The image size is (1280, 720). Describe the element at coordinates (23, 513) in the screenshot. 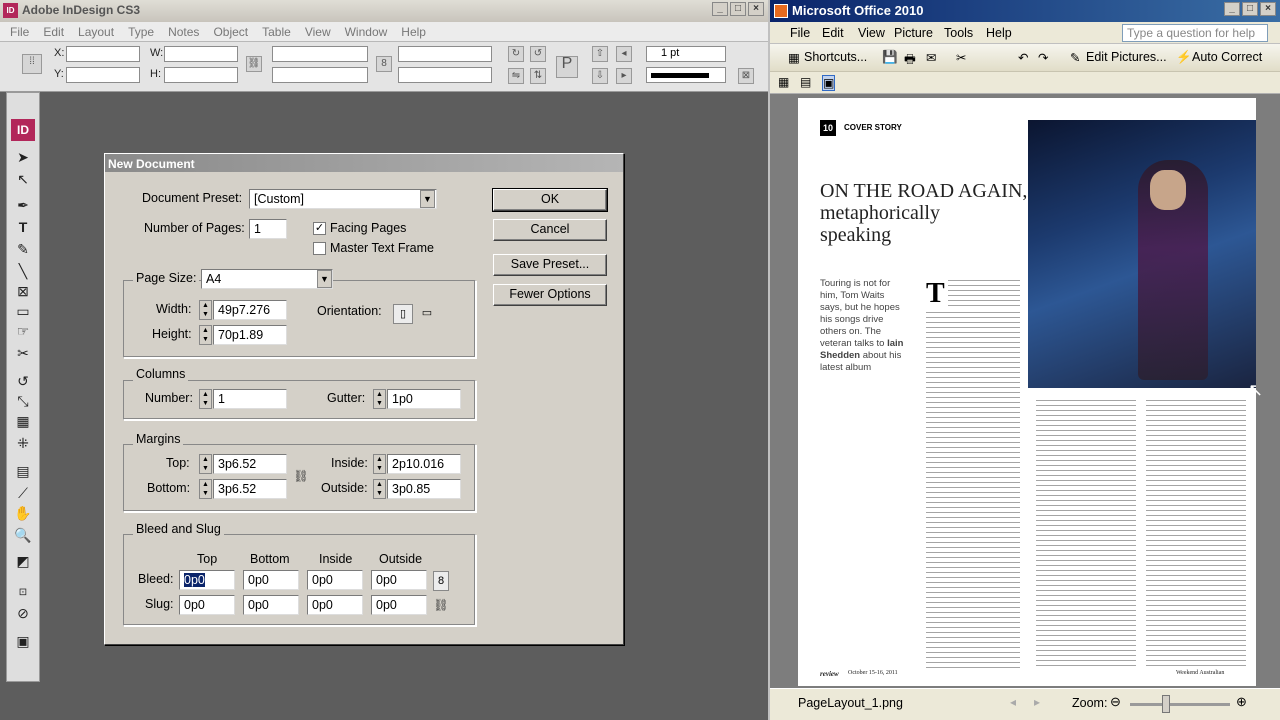

I see `hand-tool-icon: ✋` at that location.